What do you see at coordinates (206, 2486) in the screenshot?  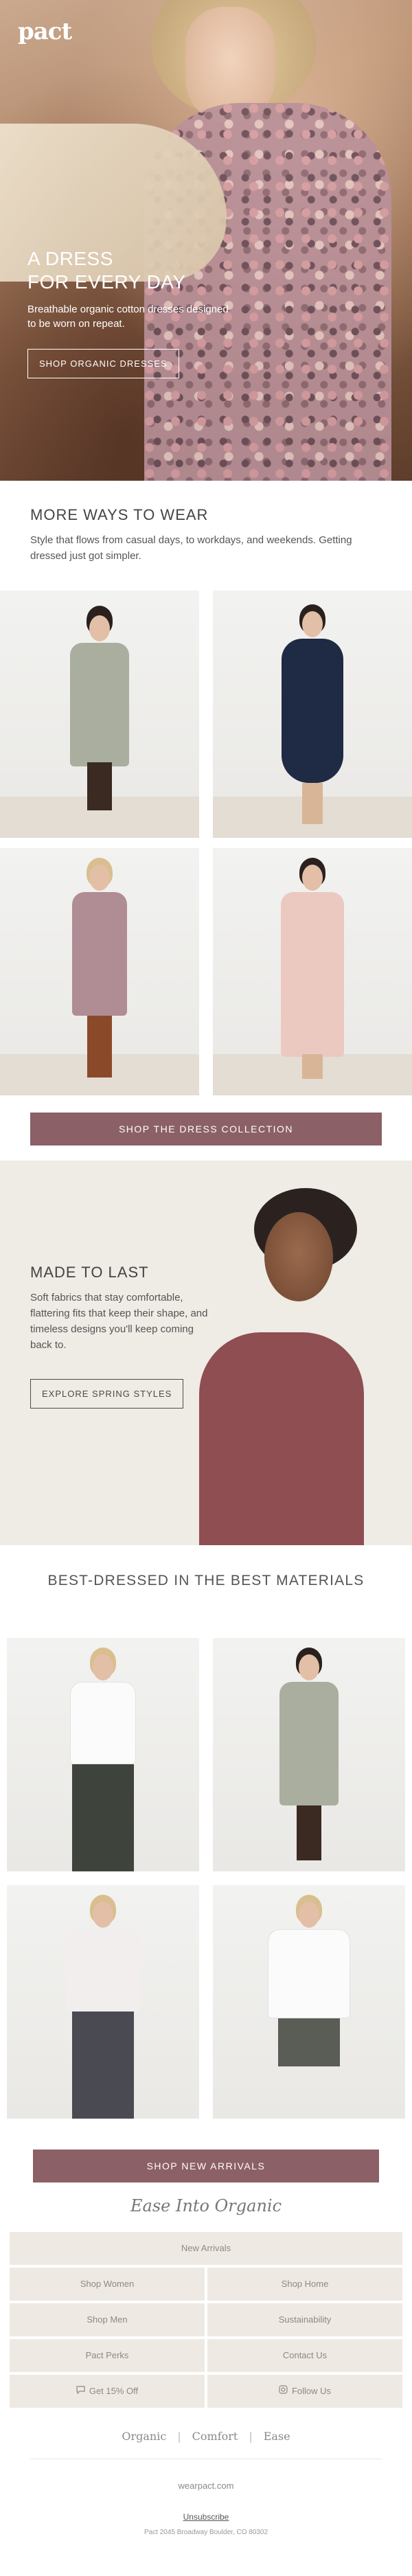 I see `website-link: wearpact.com` at bounding box center [206, 2486].